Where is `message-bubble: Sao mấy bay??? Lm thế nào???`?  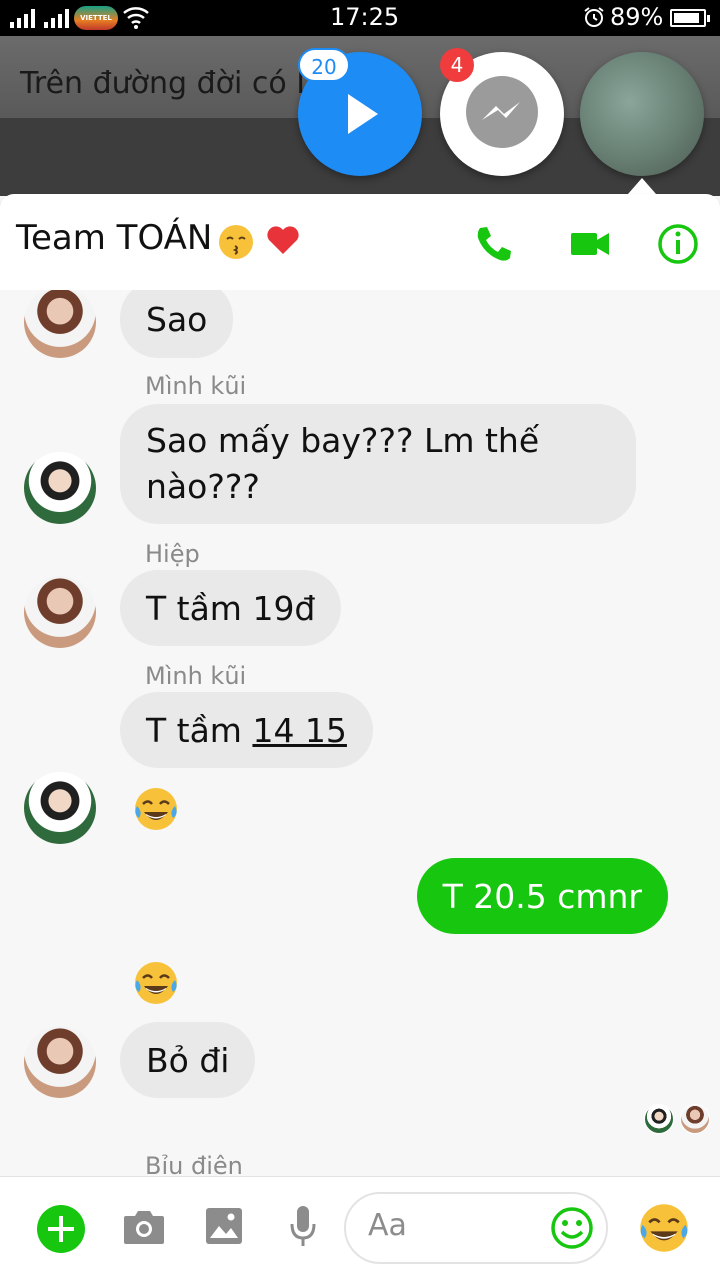
message-bubble: Sao mấy bay??? Lm thế nào??? is located at coordinates (378, 464).